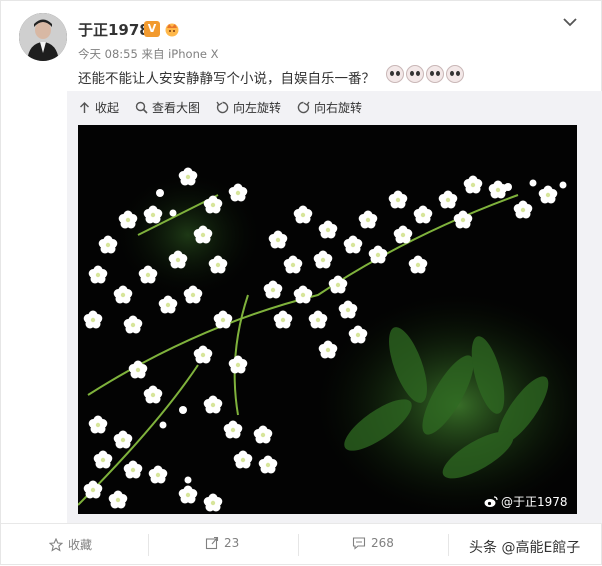 This screenshot has width=602, height=566. What do you see at coordinates (525, 548) in the screenshot?
I see `source-watermark: 头条 @高能E館子` at bounding box center [525, 548].